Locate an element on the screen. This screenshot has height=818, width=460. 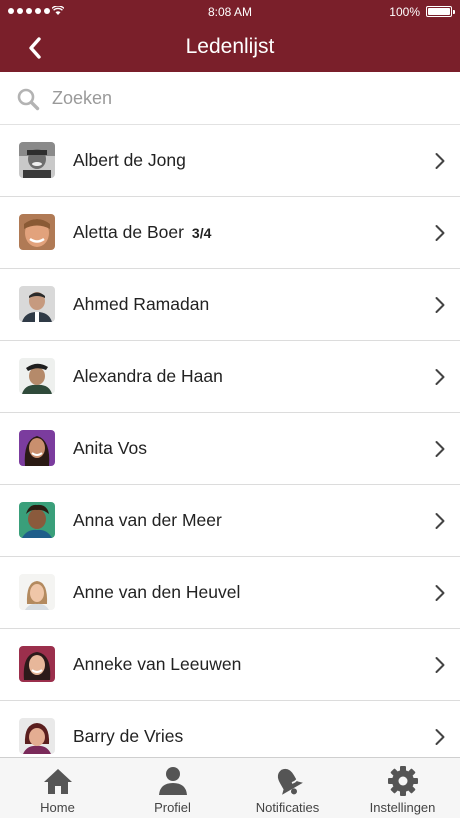
member-name-text: Anneke van Leeuwen is located at coordinates (157, 664).